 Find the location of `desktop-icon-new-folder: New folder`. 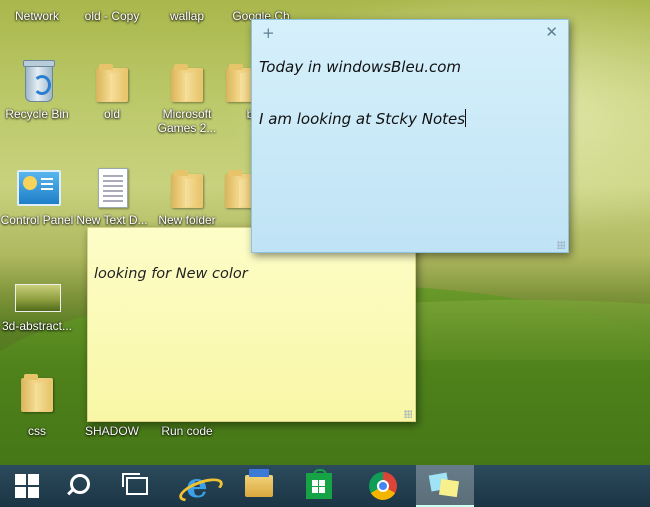

desktop-icon-new-folder: New folder is located at coordinates (187, 196).